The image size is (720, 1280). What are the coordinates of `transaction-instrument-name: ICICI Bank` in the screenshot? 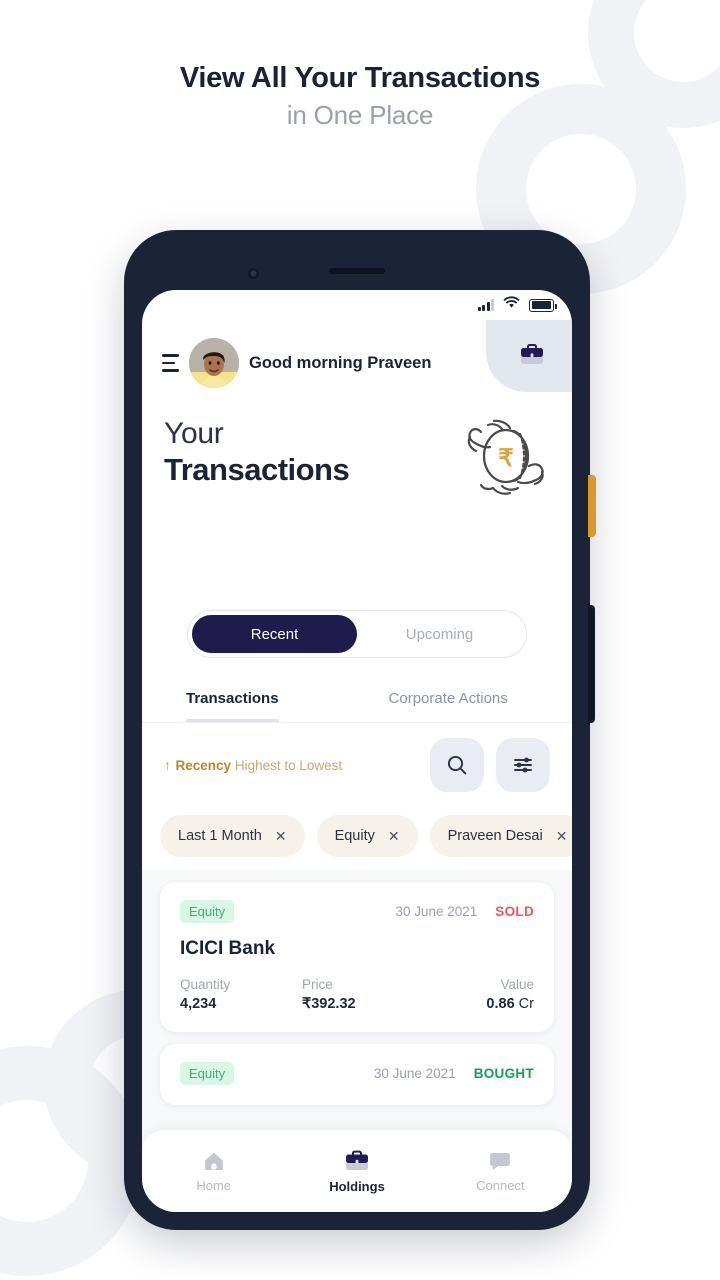 It's located at (228, 948).